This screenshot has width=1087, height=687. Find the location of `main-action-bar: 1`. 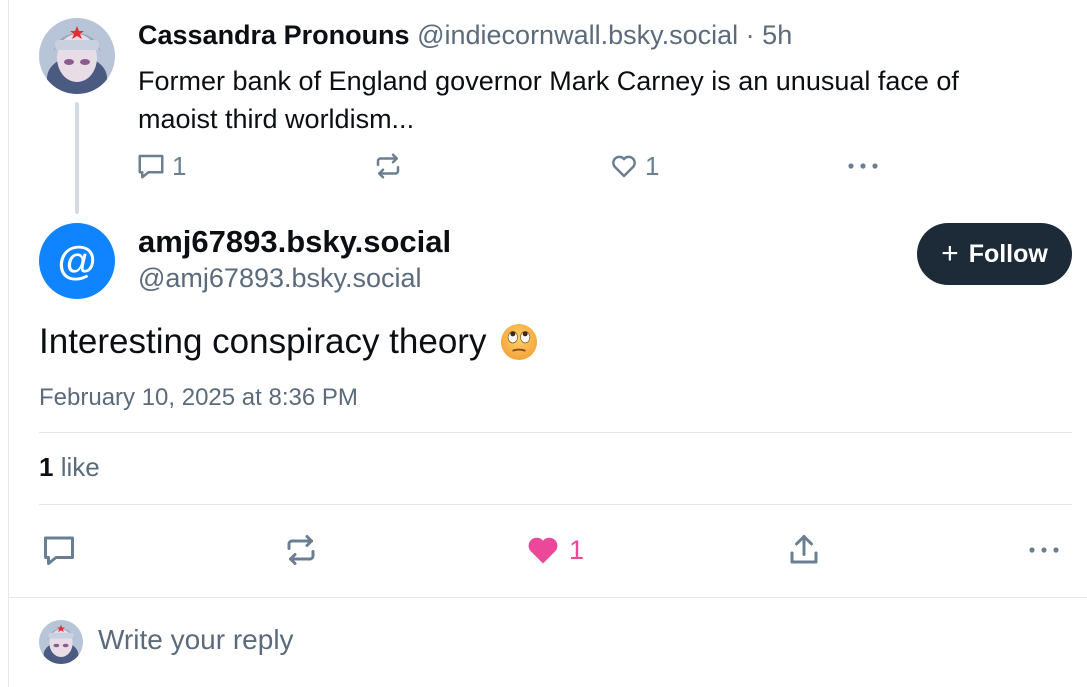

main-action-bar: 1 is located at coordinates (543, 550).